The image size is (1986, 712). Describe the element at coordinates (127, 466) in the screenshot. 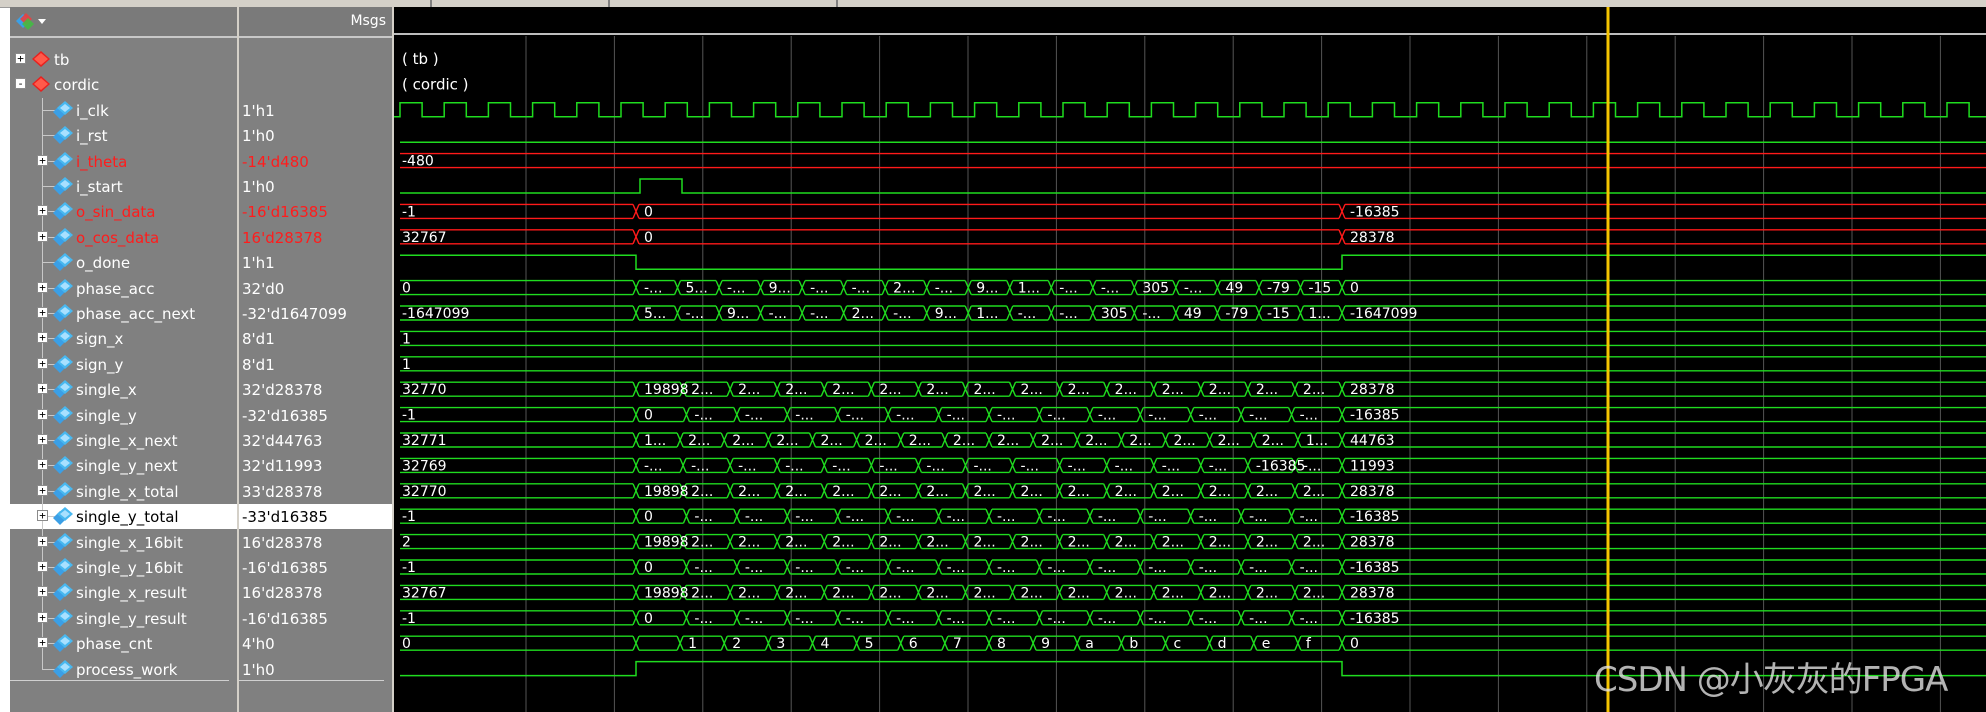

I see `signal-name: single_y_next` at that location.